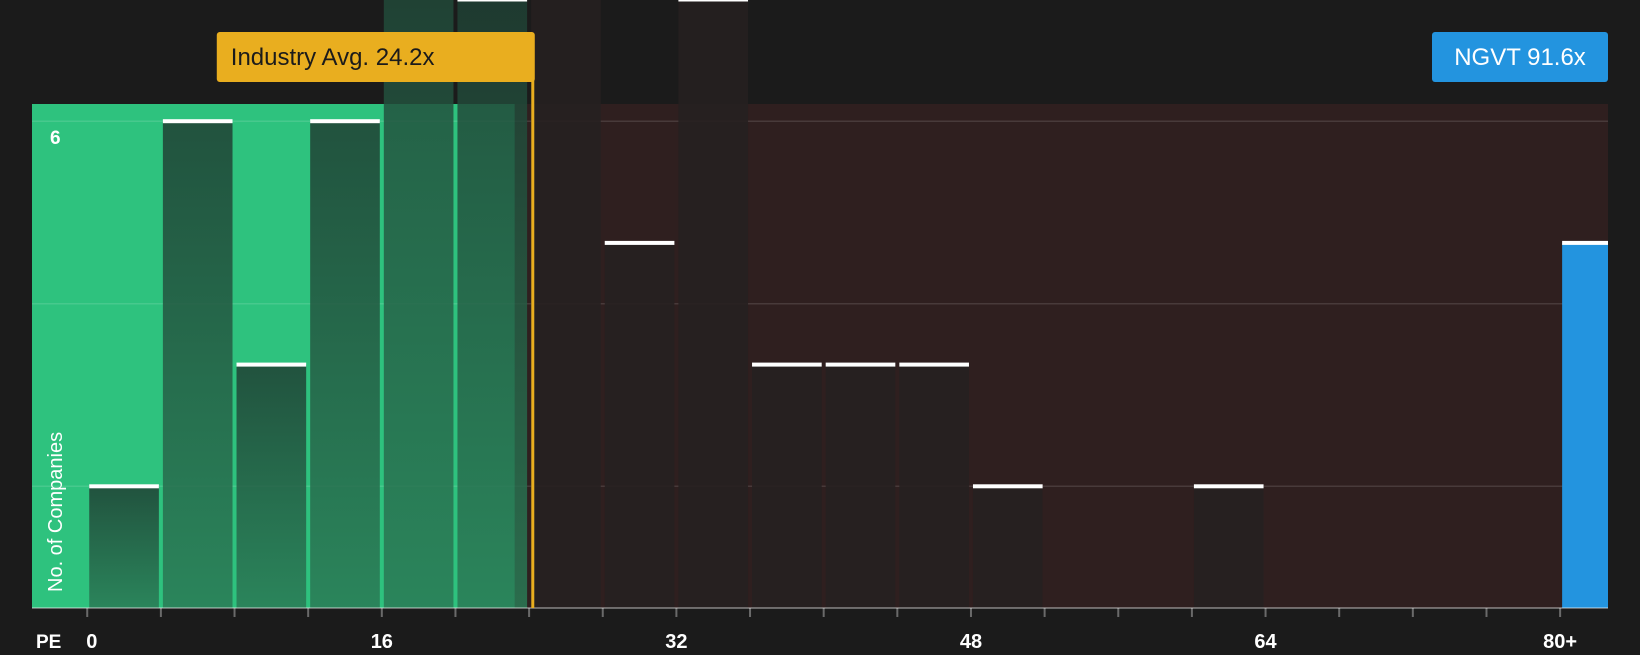 This screenshot has height=655, width=1640. Describe the element at coordinates (333, 57) in the screenshot. I see `industry-avg-label: Industry Avg. 24.2x` at that location.